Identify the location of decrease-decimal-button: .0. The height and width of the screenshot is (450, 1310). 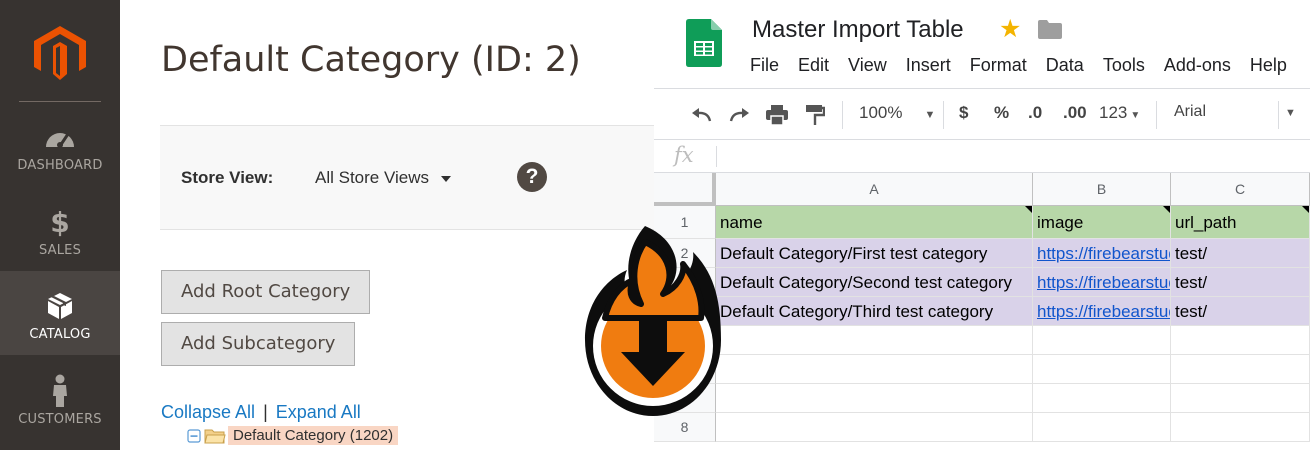
(1035, 113).